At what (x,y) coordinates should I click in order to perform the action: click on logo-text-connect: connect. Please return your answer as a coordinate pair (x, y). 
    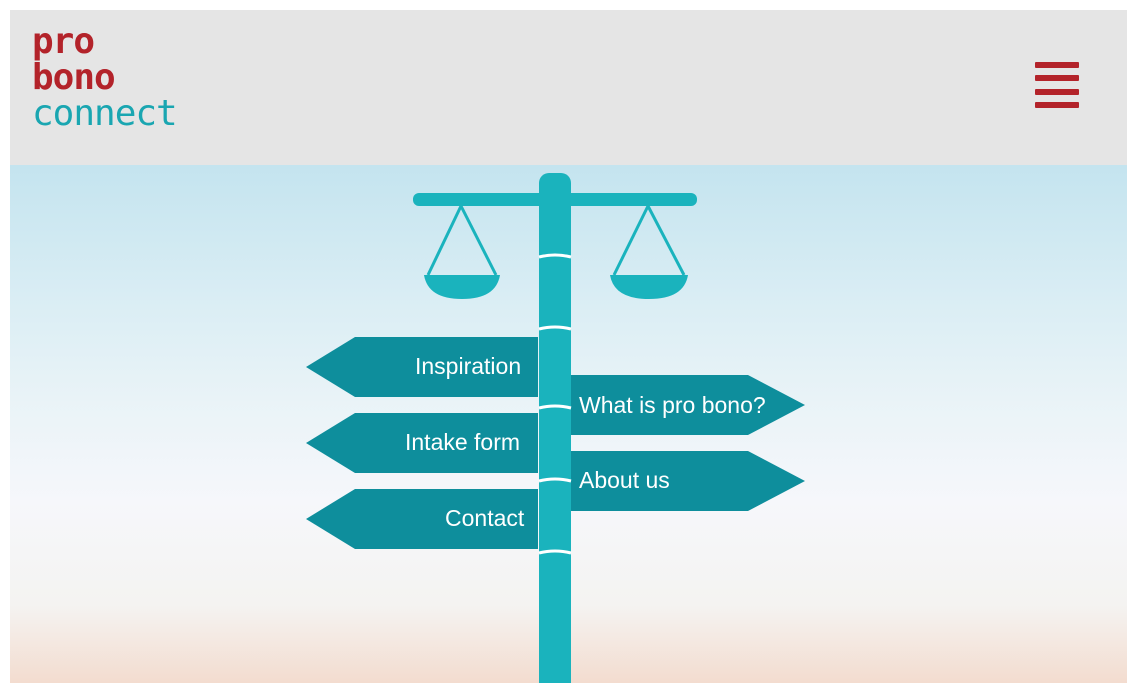
    Looking at the image, I should click on (105, 113).